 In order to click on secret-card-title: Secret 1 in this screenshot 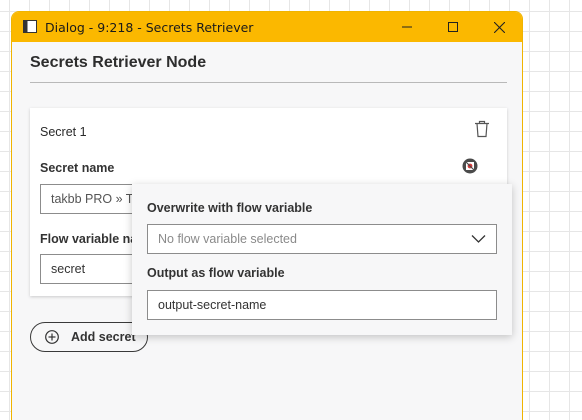, I will do `click(63, 132)`.